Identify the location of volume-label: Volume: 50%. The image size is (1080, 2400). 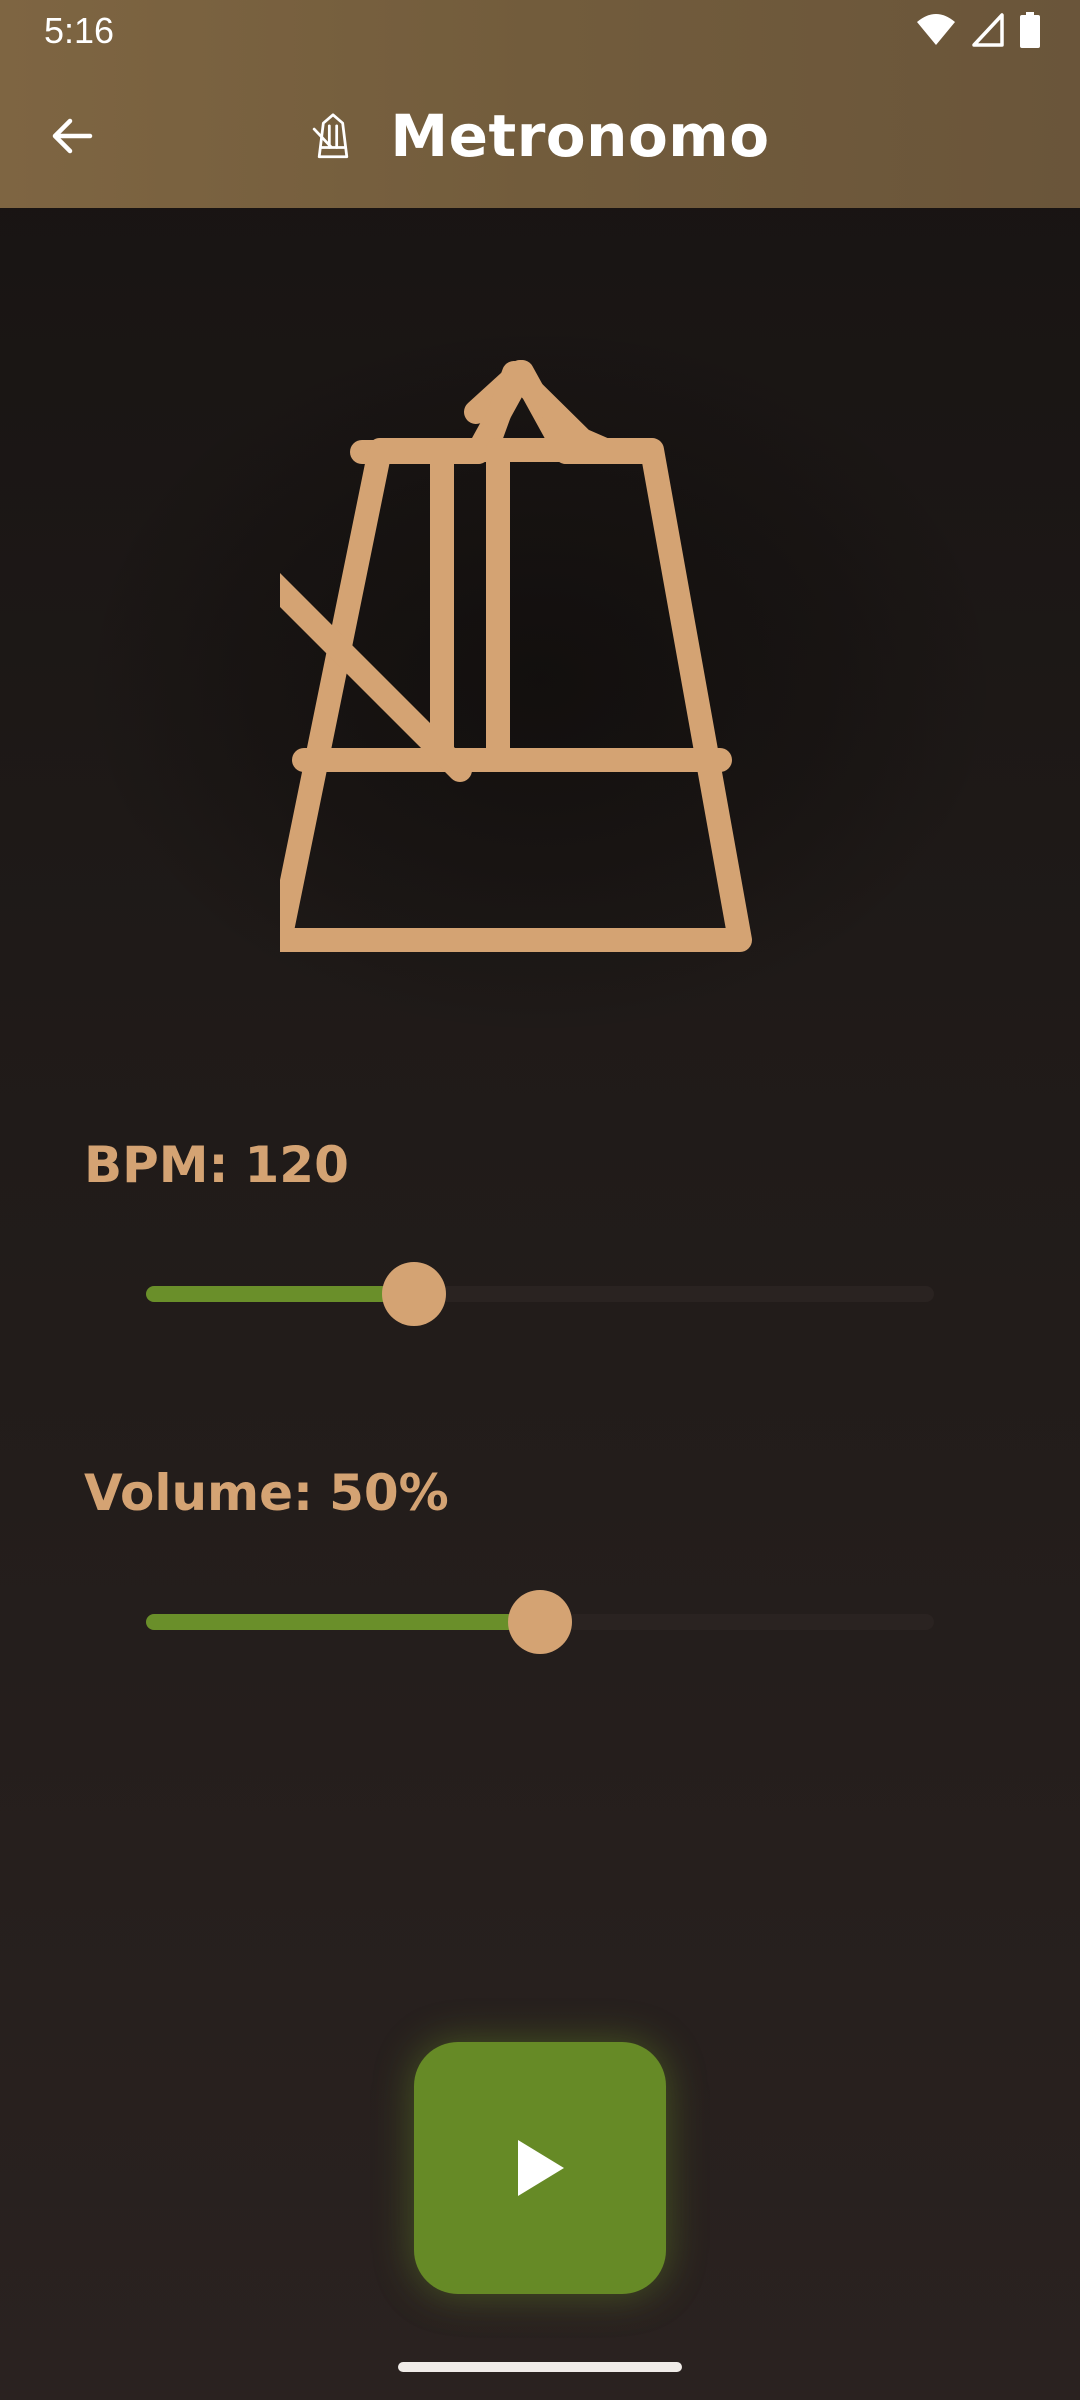
(266, 1493).